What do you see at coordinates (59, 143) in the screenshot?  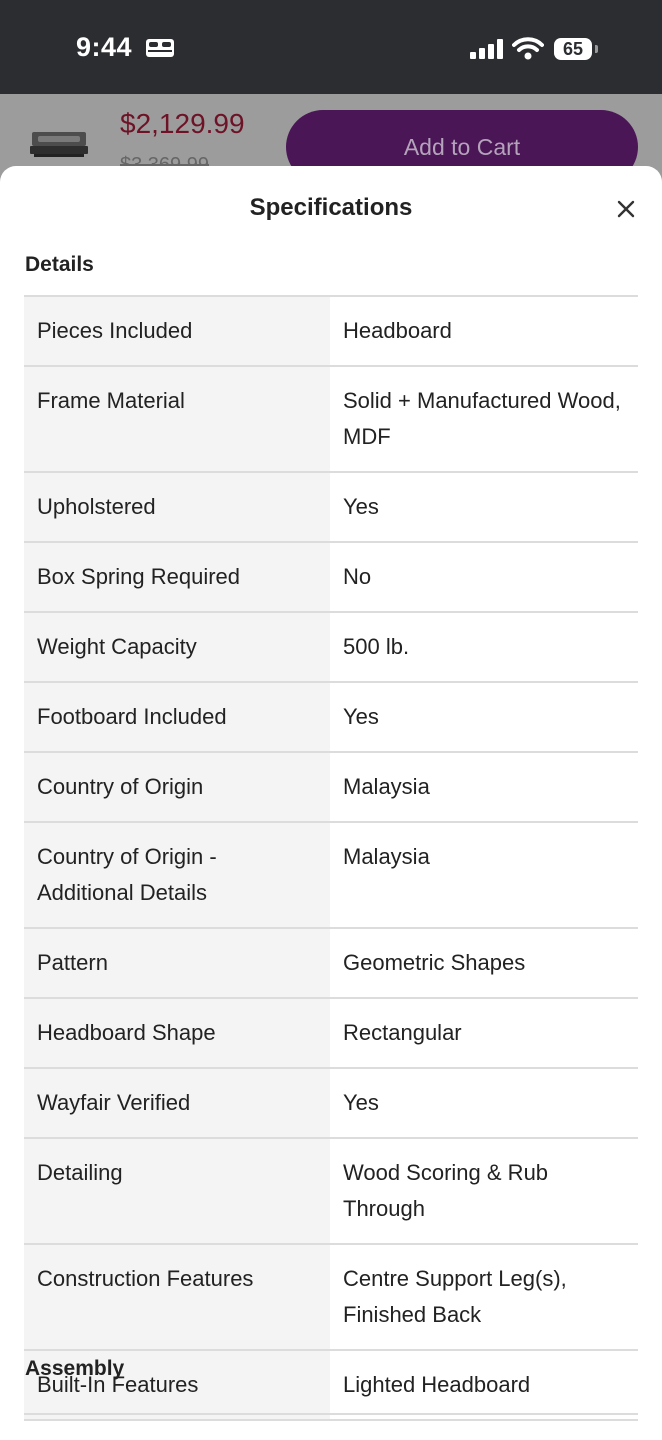 I see `product-thumbnail` at bounding box center [59, 143].